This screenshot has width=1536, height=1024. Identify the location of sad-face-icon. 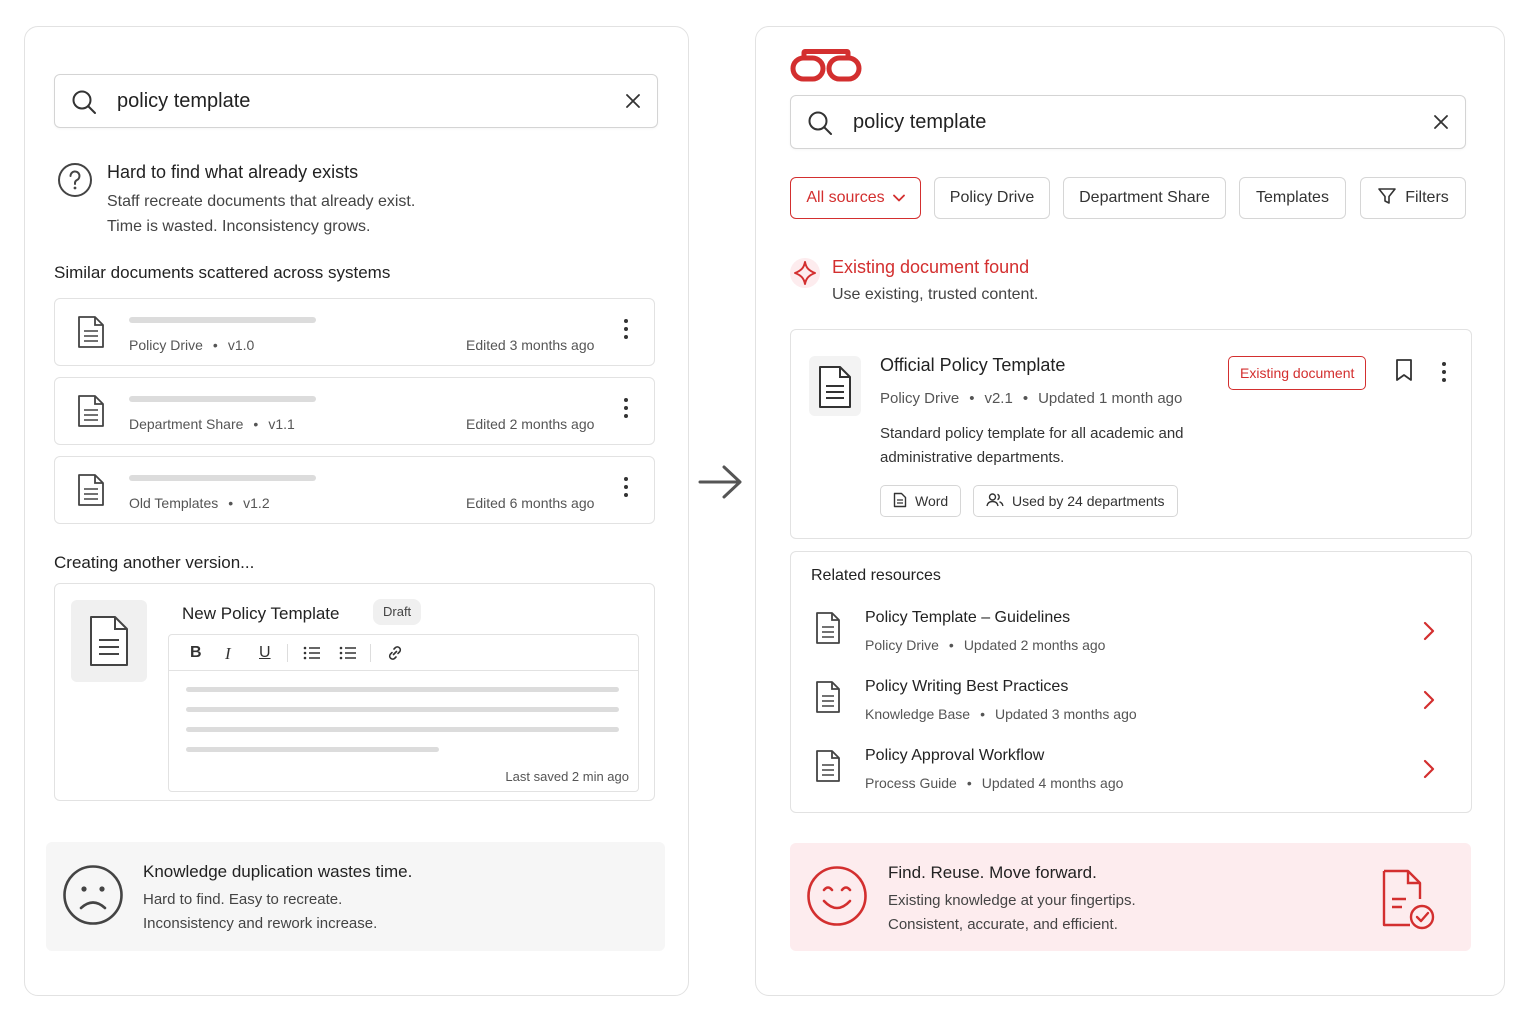
(93, 897).